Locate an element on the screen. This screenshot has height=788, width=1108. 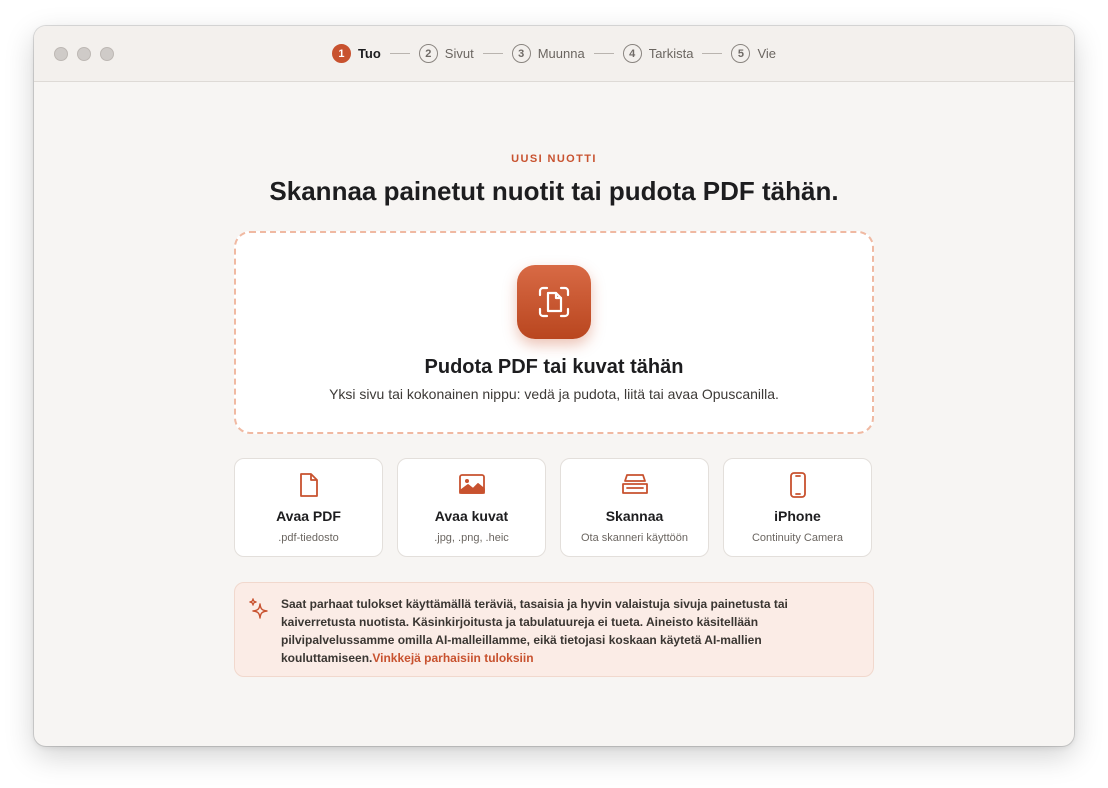
title-bar: 1 Tuo 2 Sivut 3 Muunna 4 Tarkista 5 Vie is located at coordinates (554, 54).